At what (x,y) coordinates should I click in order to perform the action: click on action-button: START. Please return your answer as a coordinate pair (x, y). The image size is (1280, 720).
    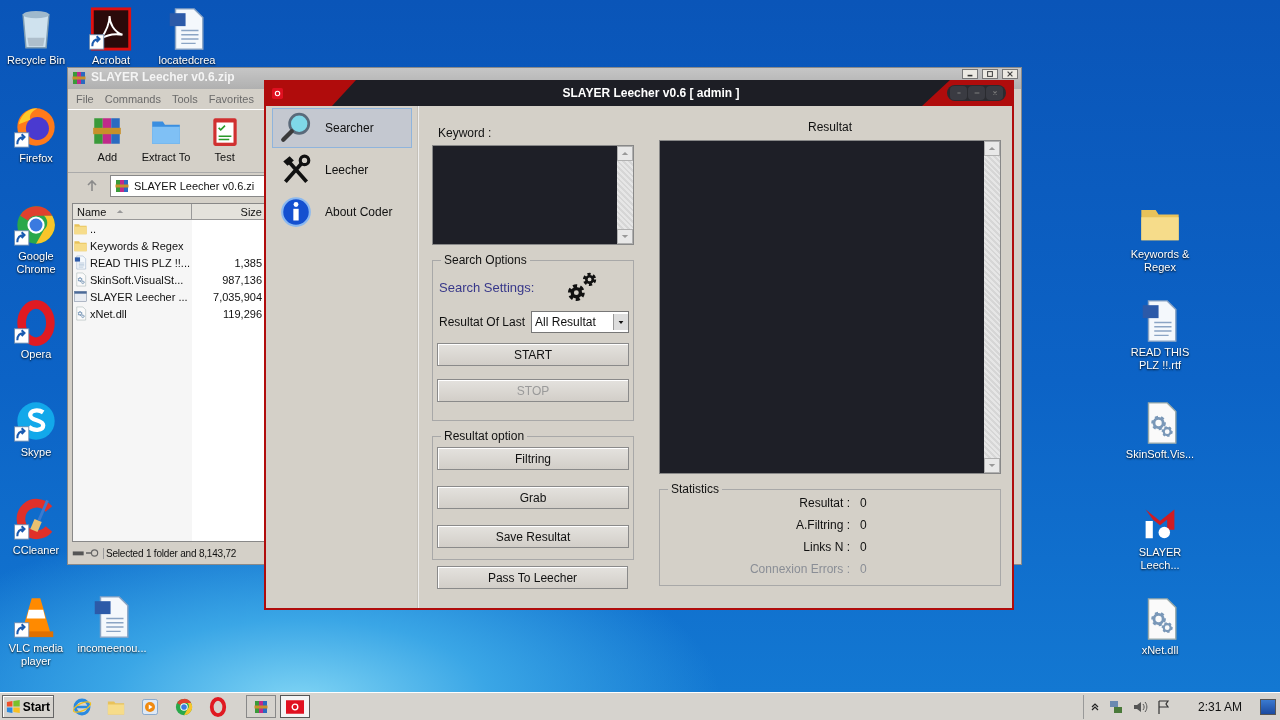
    Looking at the image, I should click on (533, 354).